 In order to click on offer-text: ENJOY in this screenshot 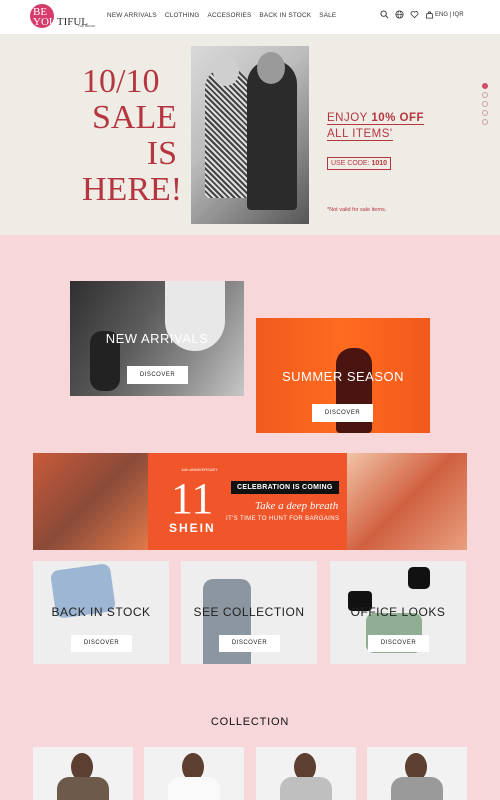, I will do `click(349, 118)`.